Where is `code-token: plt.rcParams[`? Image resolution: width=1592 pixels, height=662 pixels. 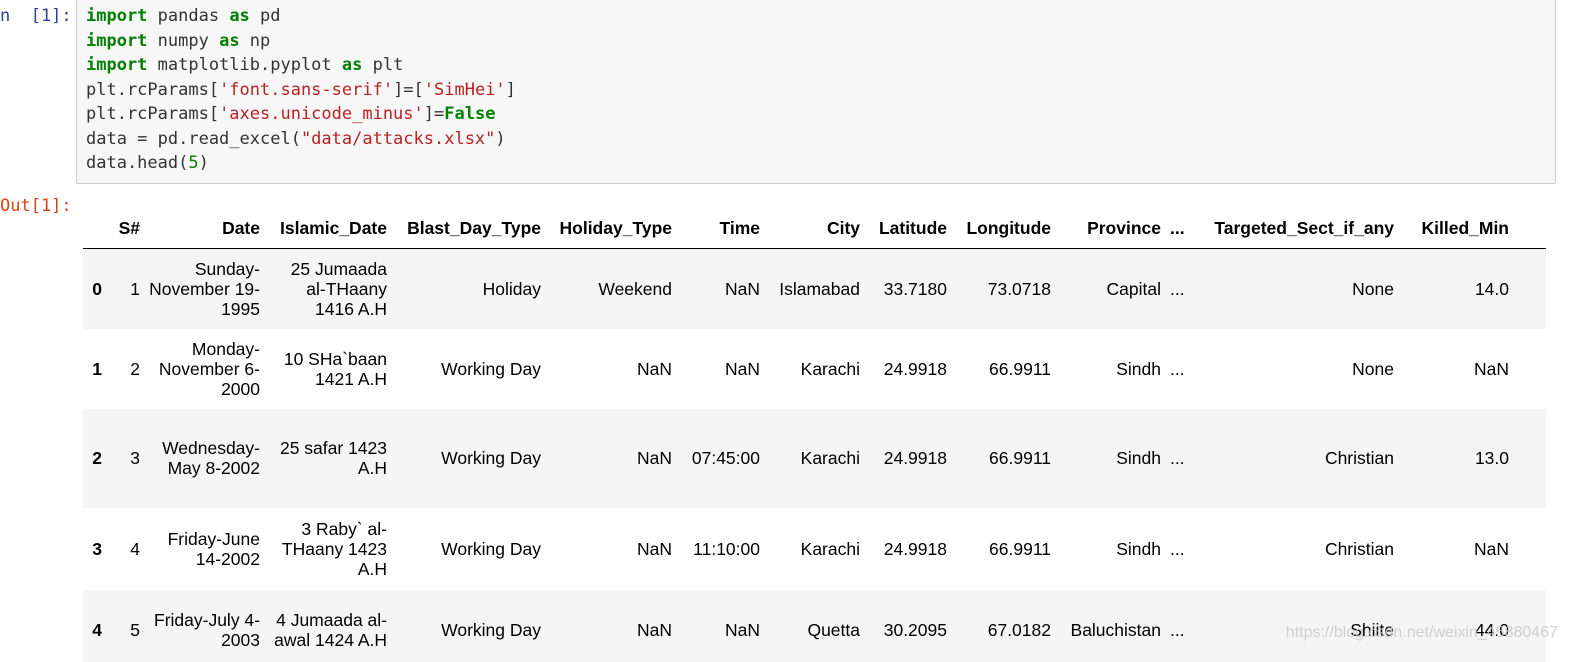
code-token: plt.rcParams[ is located at coordinates (153, 114).